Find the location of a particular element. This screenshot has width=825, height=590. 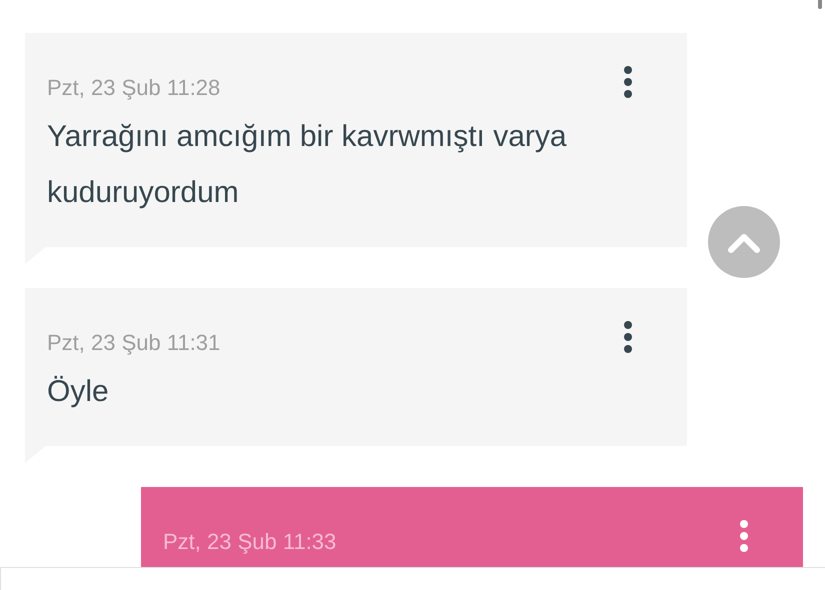

scrollbar-thumb is located at coordinates (820, 4).